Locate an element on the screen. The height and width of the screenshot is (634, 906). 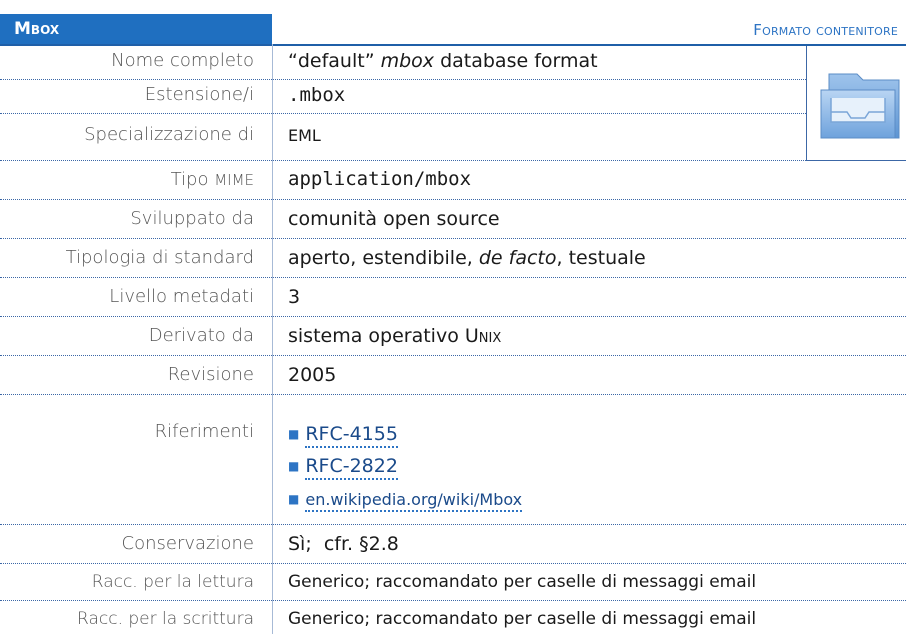
mailbox-folder-icon is located at coordinates (860, 106).